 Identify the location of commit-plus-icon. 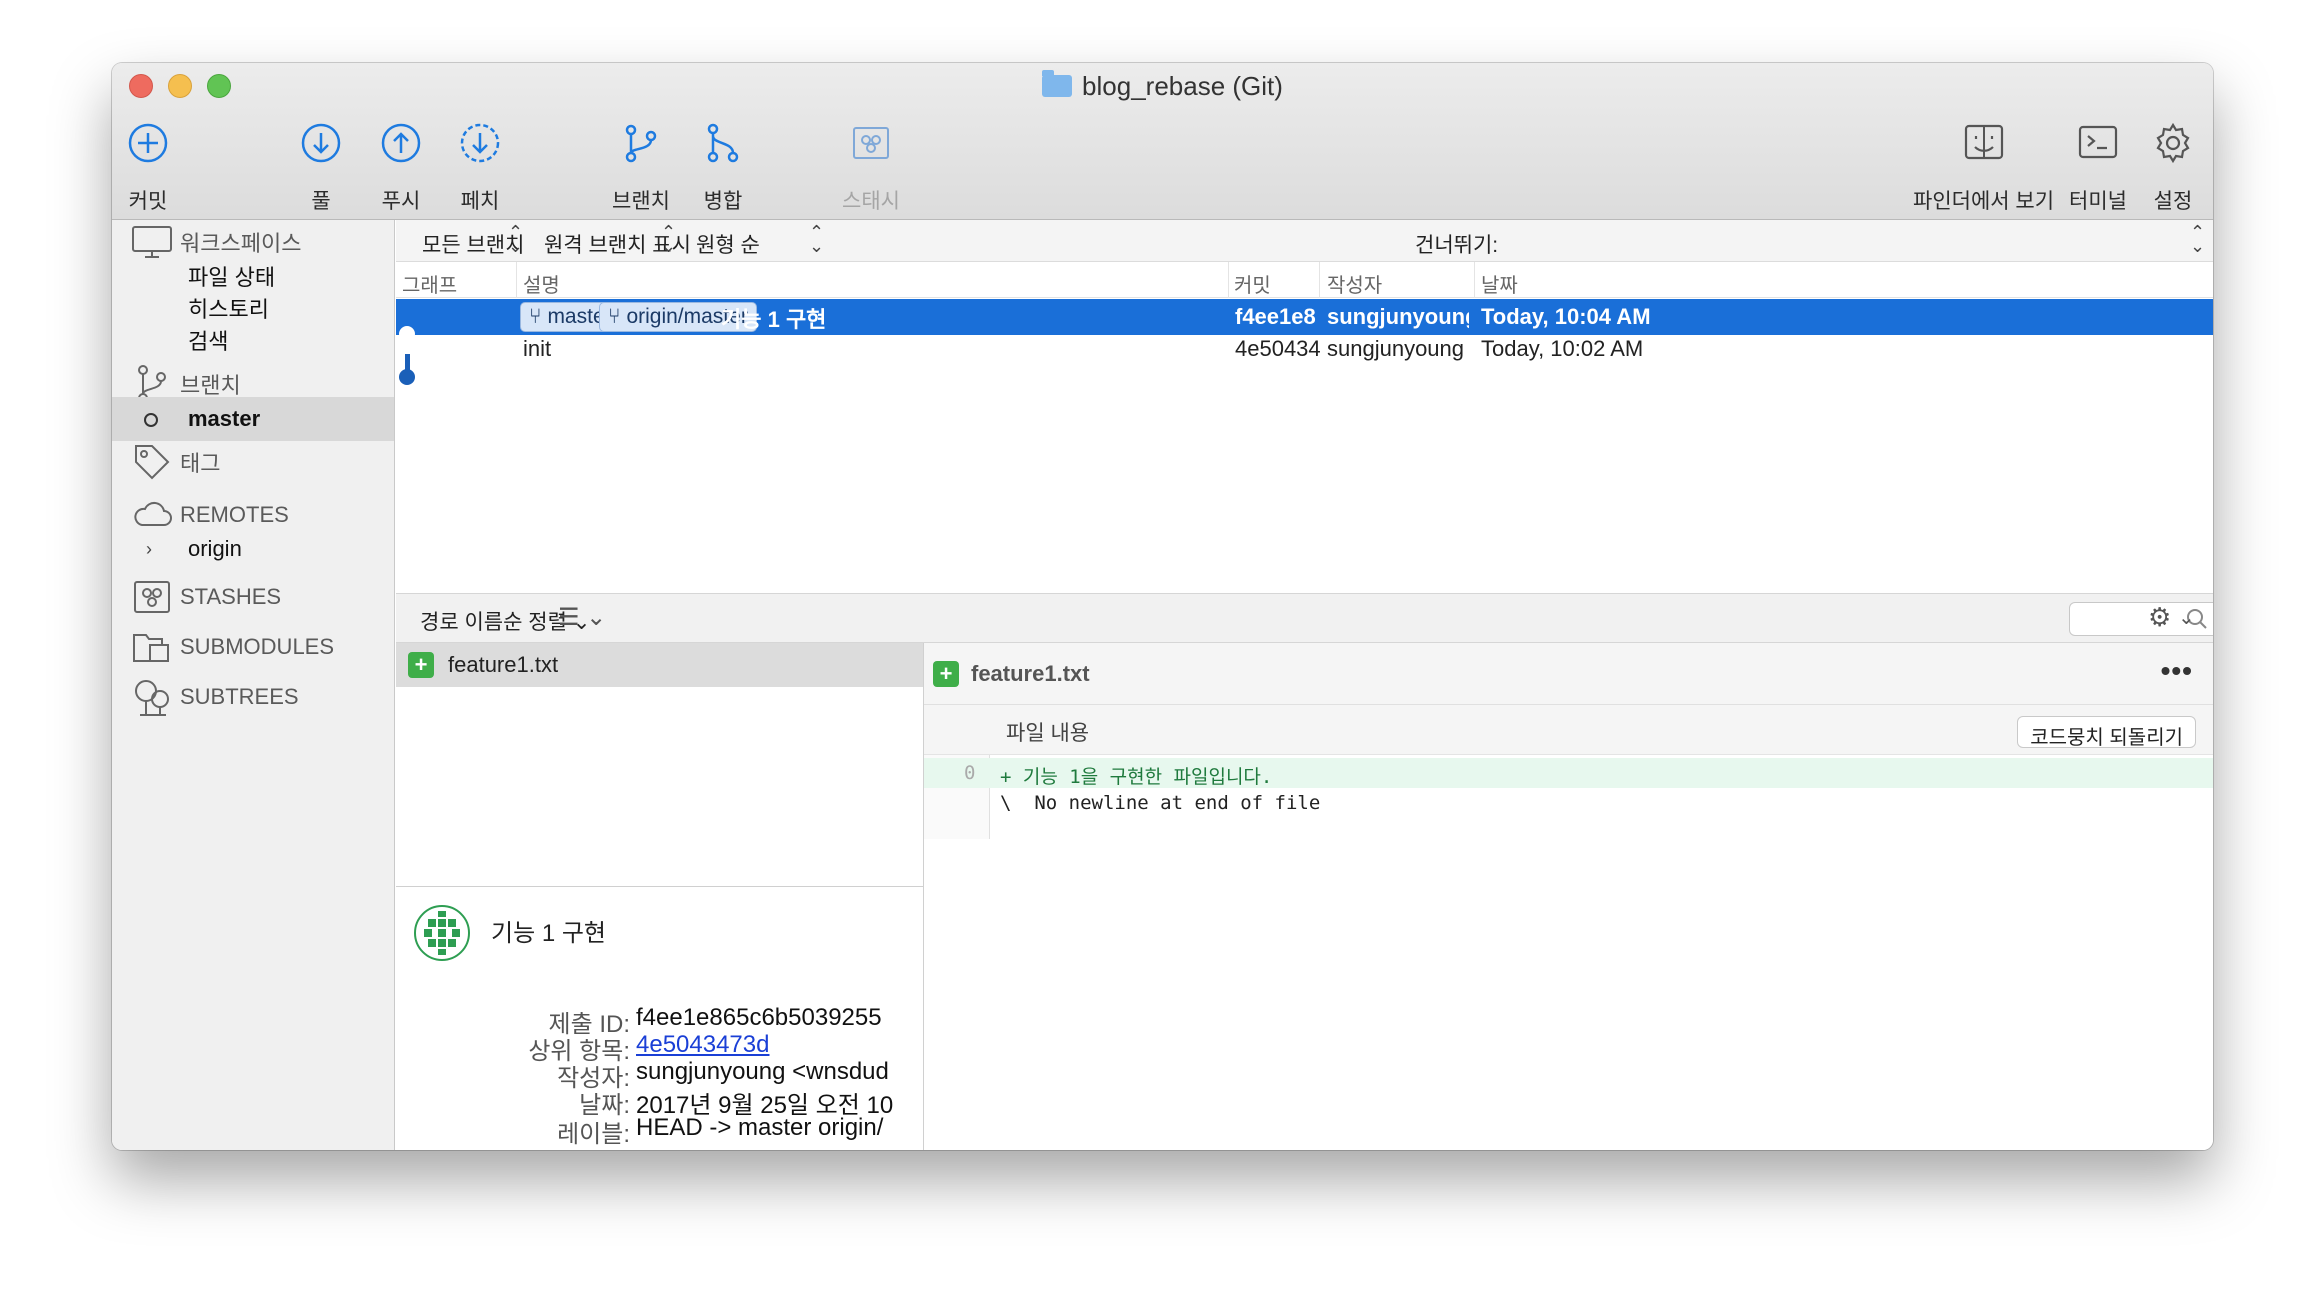
(148, 143).